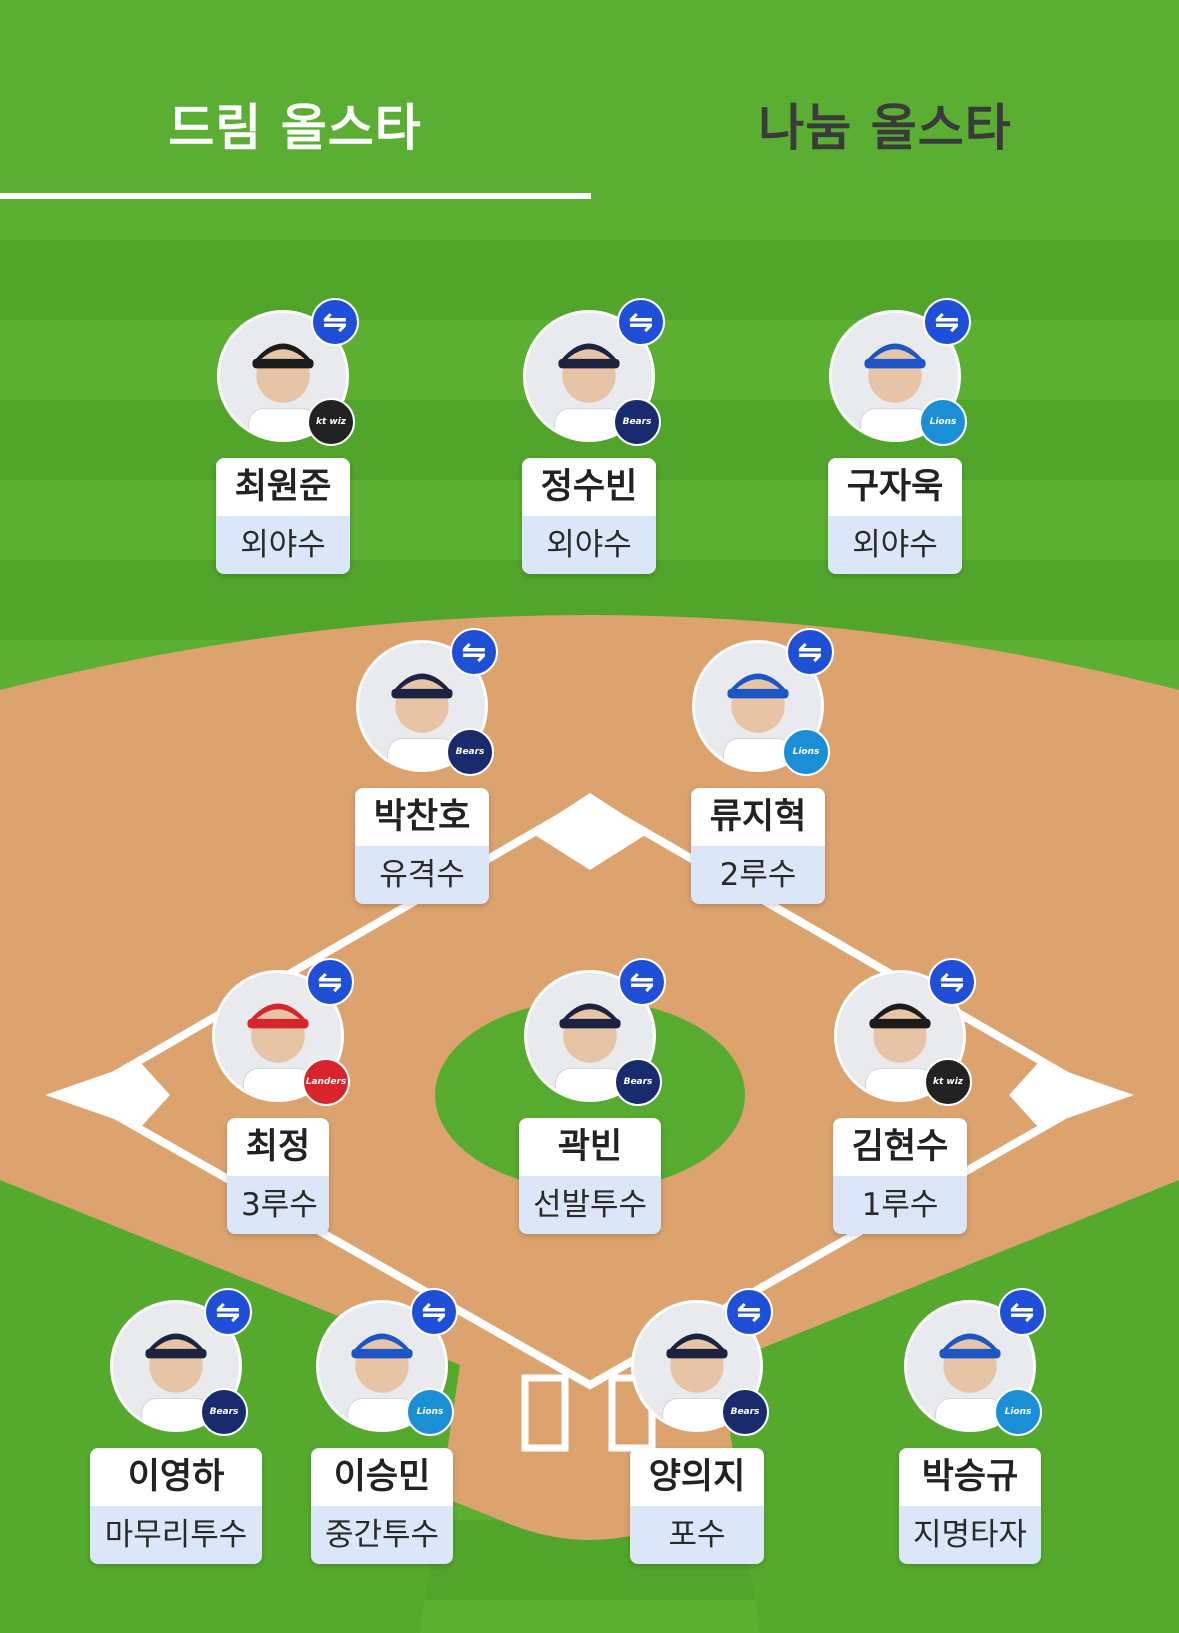  I want to click on player-slot: ⇋ Lions 구자욱 외야수, so click(895, 444).